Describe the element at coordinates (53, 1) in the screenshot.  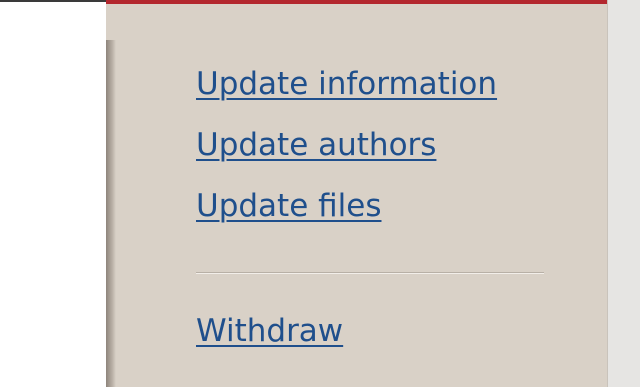
I see `top-rule` at that location.